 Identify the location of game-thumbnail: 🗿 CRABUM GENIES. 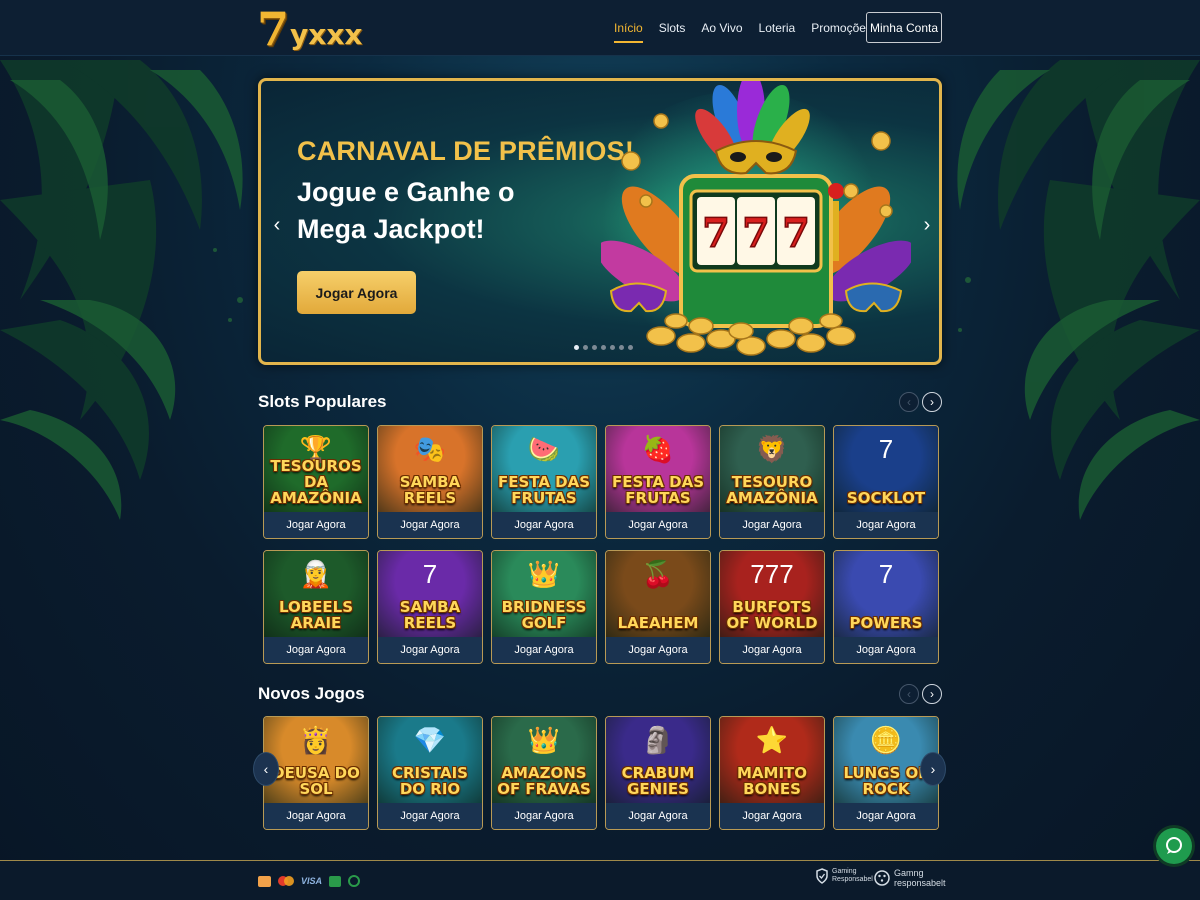
(658, 760).